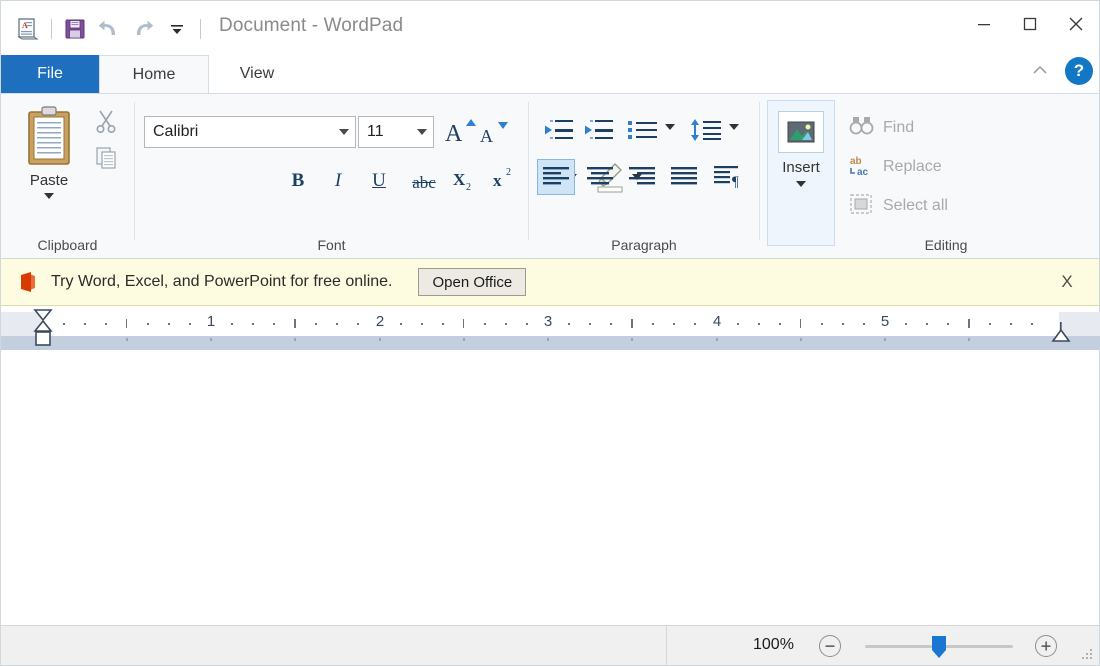 This screenshot has width=1100, height=666. What do you see at coordinates (49, 180) in the screenshot?
I see `paste-label: Paste` at bounding box center [49, 180].